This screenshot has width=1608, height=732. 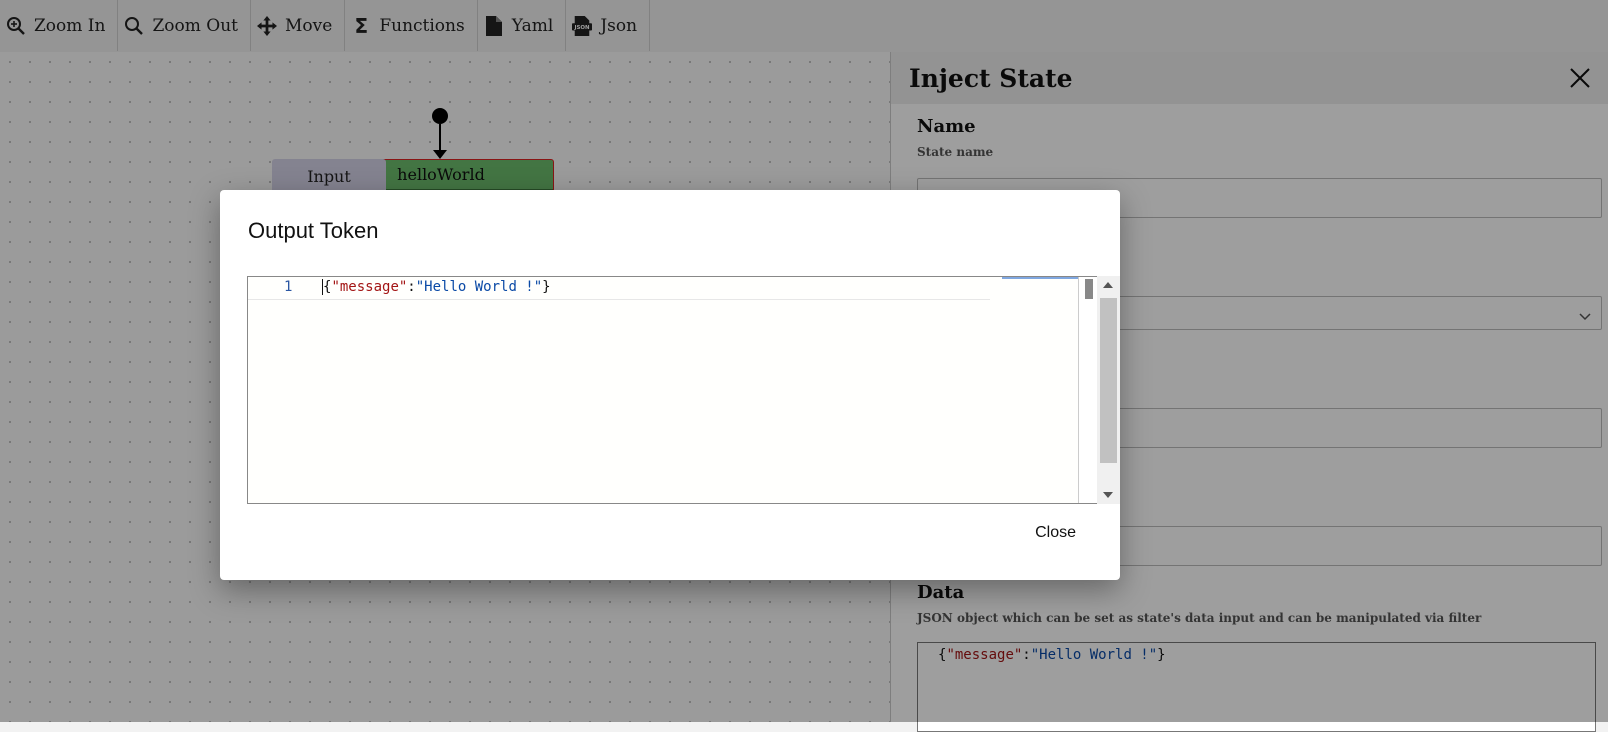 I want to click on close-button: Close, so click(x=1055, y=533).